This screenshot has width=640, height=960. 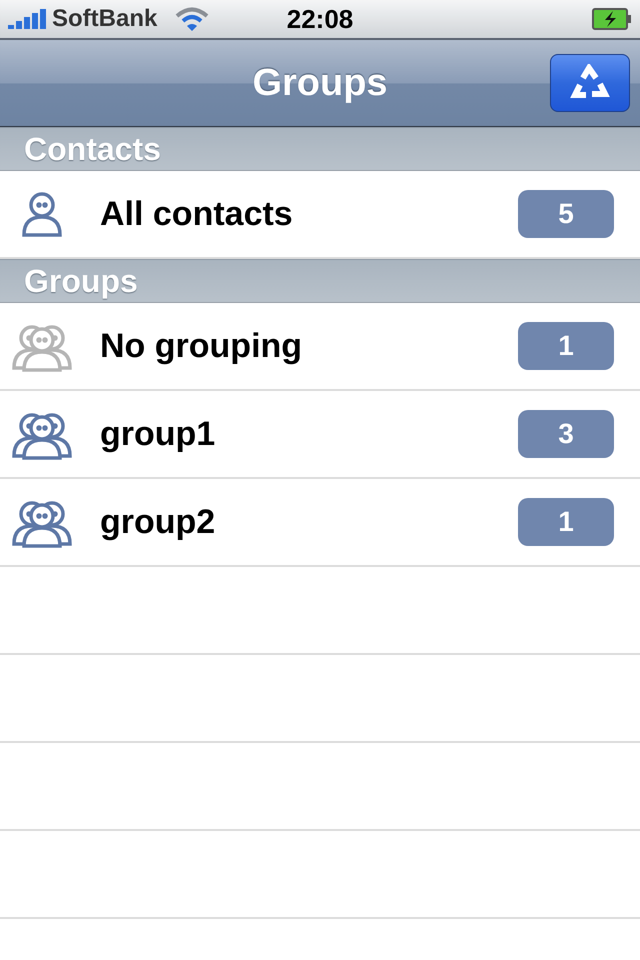 What do you see at coordinates (28, 19) in the screenshot?
I see `signal-icon` at bounding box center [28, 19].